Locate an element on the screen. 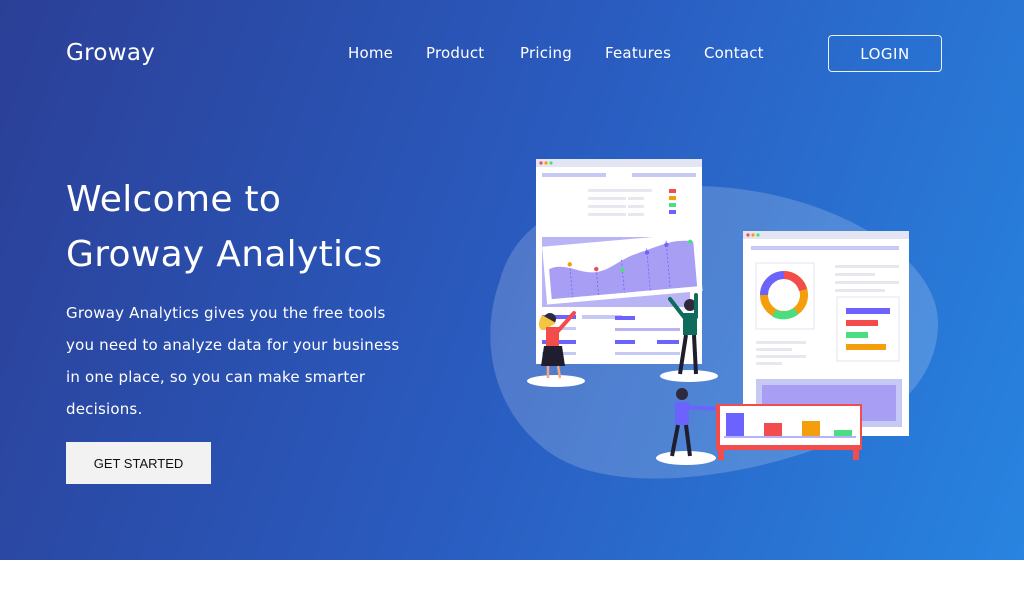  nav-features: Features is located at coordinates (638, 53).